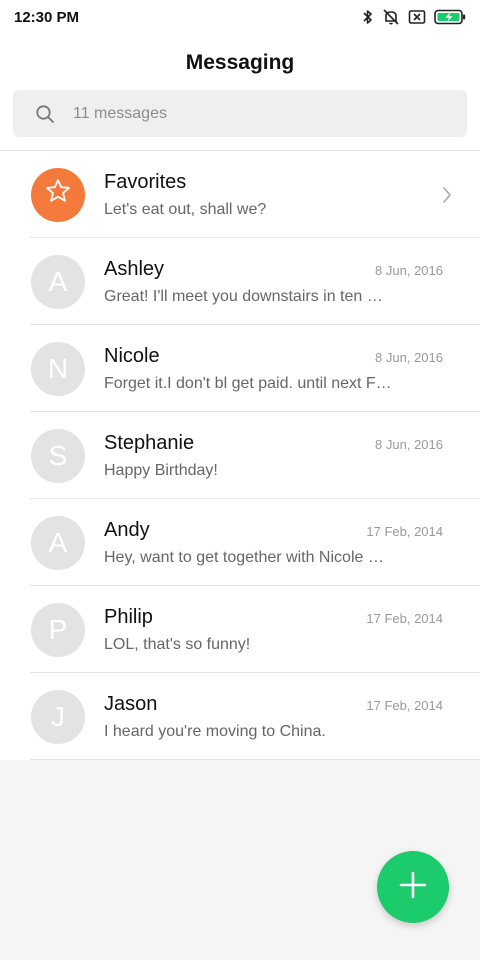  What do you see at coordinates (273, 443) in the screenshot?
I see `conversation-row: Stephanie 8 Jun, 2016` at bounding box center [273, 443].